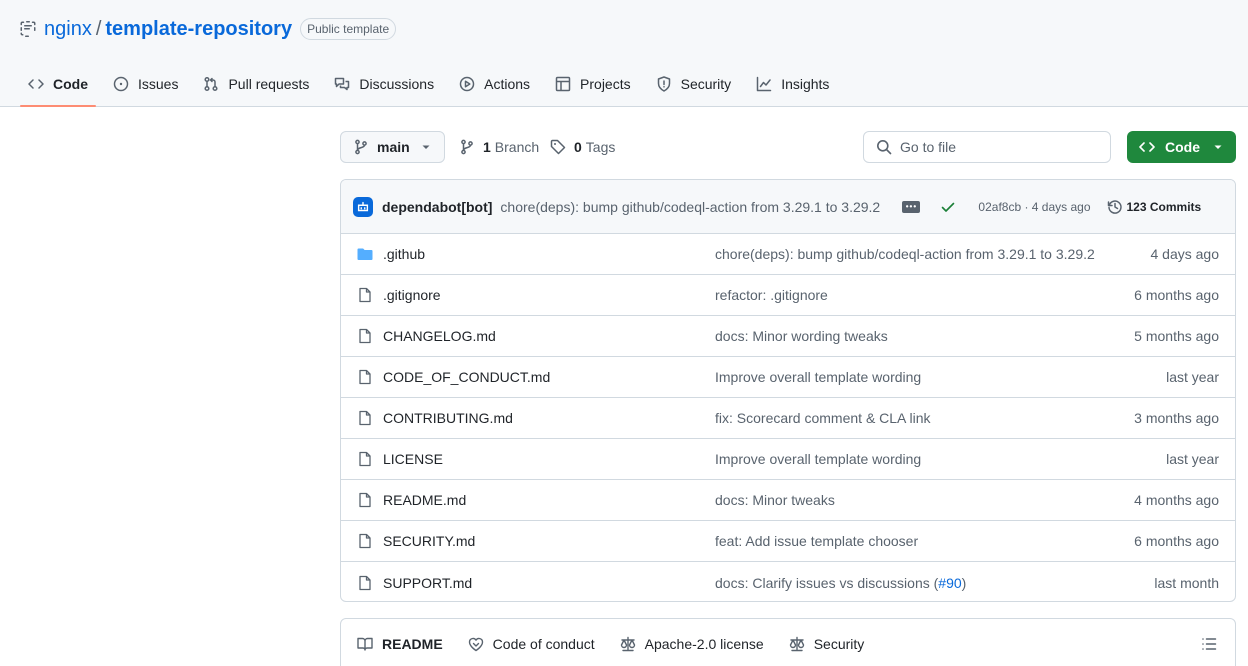  Describe the element at coordinates (543, 377) in the screenshot. I see `file-name-link: CODE_OF_CONDUCT.md` at that location.